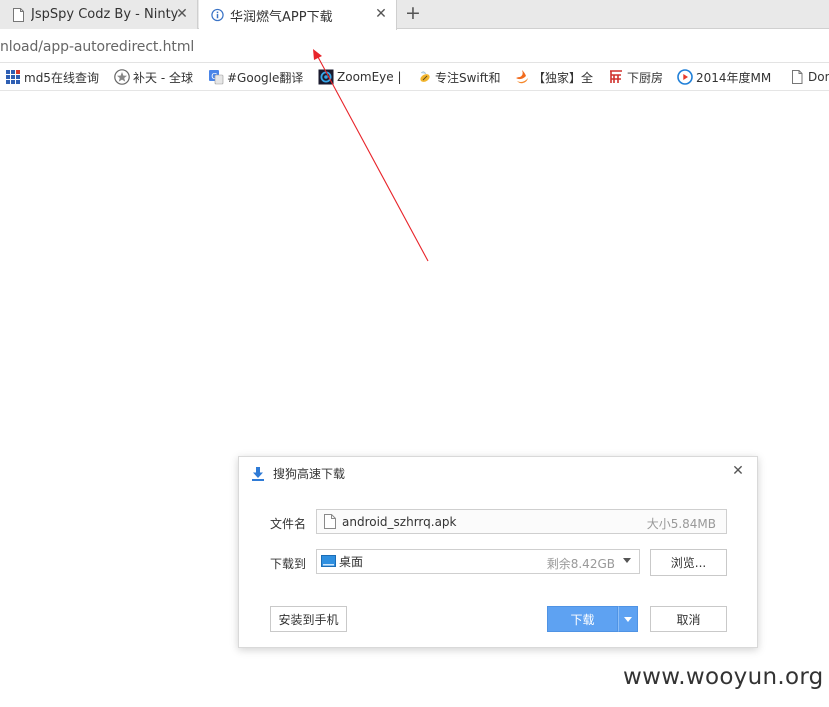 This screenshot has width=829, height=707. I want to click on bookmark-label: 专注Swift和, so click(468, 77).